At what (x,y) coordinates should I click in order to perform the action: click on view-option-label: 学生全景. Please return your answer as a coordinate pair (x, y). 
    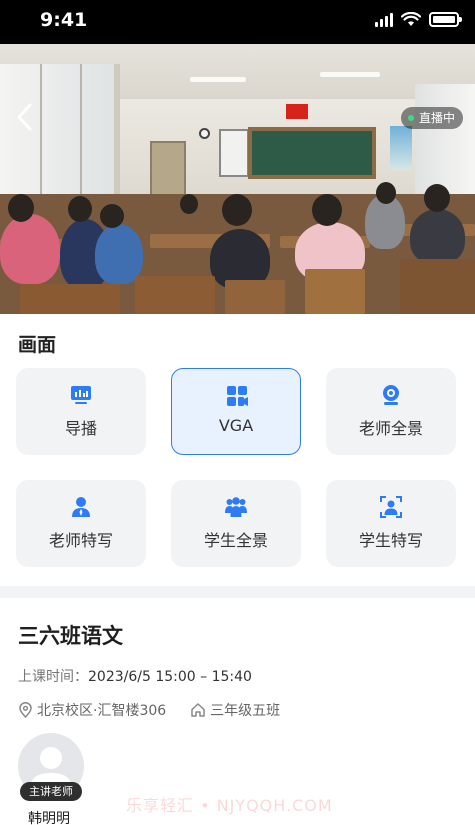
    Looking at the image, I should click on (235, 540).